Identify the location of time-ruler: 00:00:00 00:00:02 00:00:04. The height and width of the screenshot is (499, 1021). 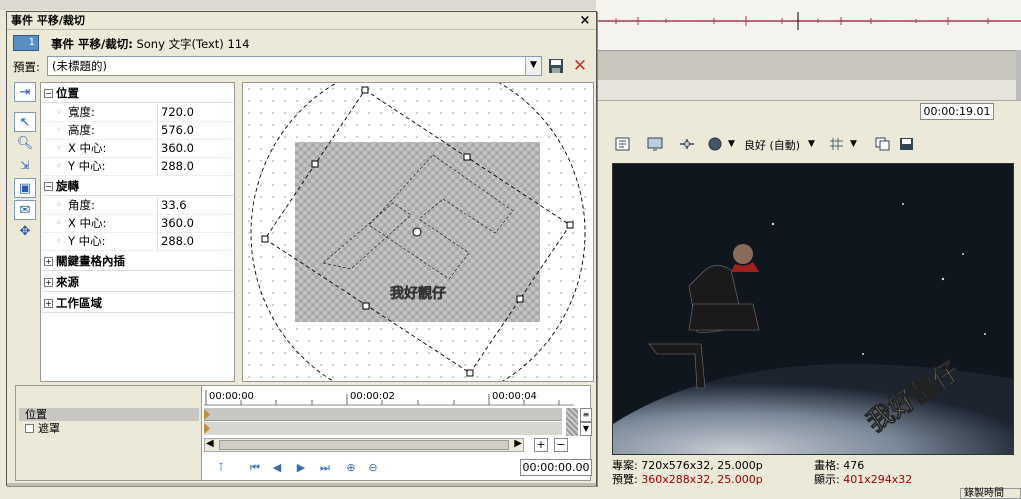
(389, 396).